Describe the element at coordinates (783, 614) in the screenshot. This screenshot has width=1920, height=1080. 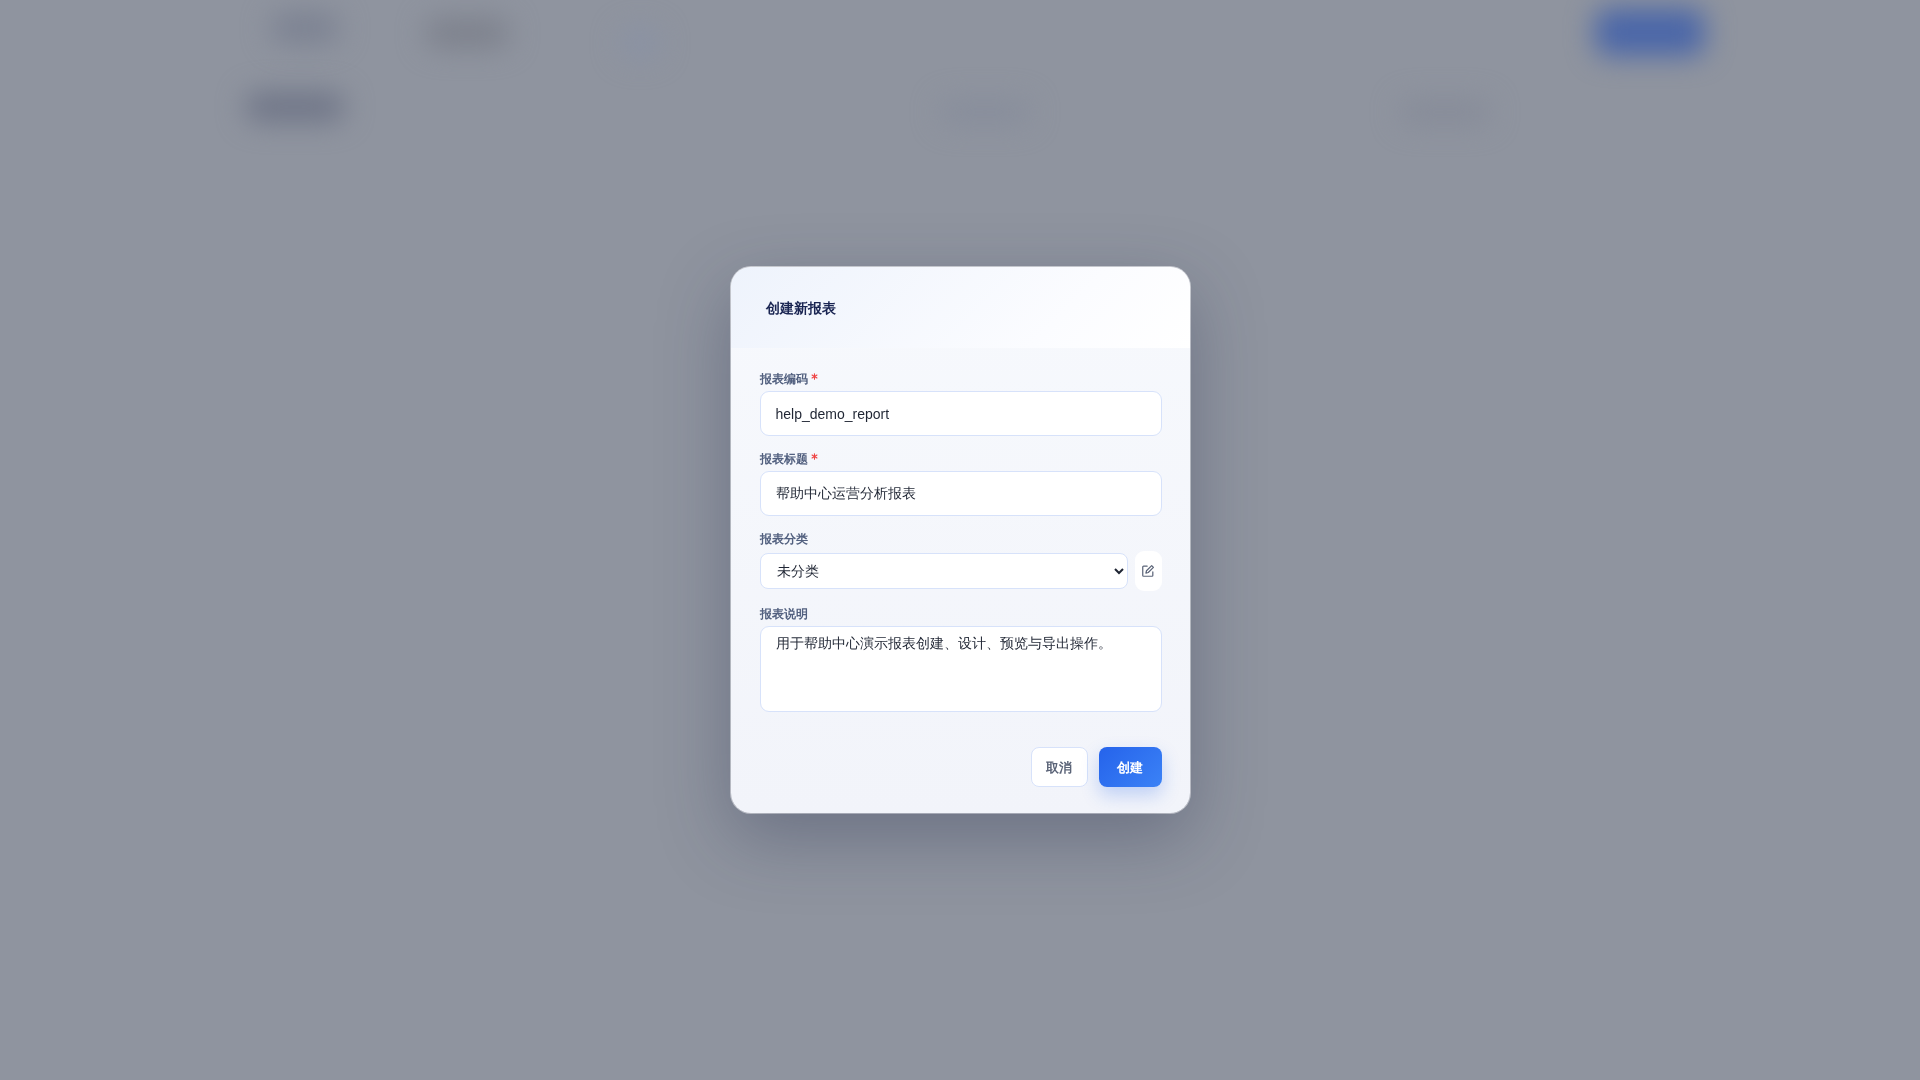
I see `field-label: 报表说明` at that location.